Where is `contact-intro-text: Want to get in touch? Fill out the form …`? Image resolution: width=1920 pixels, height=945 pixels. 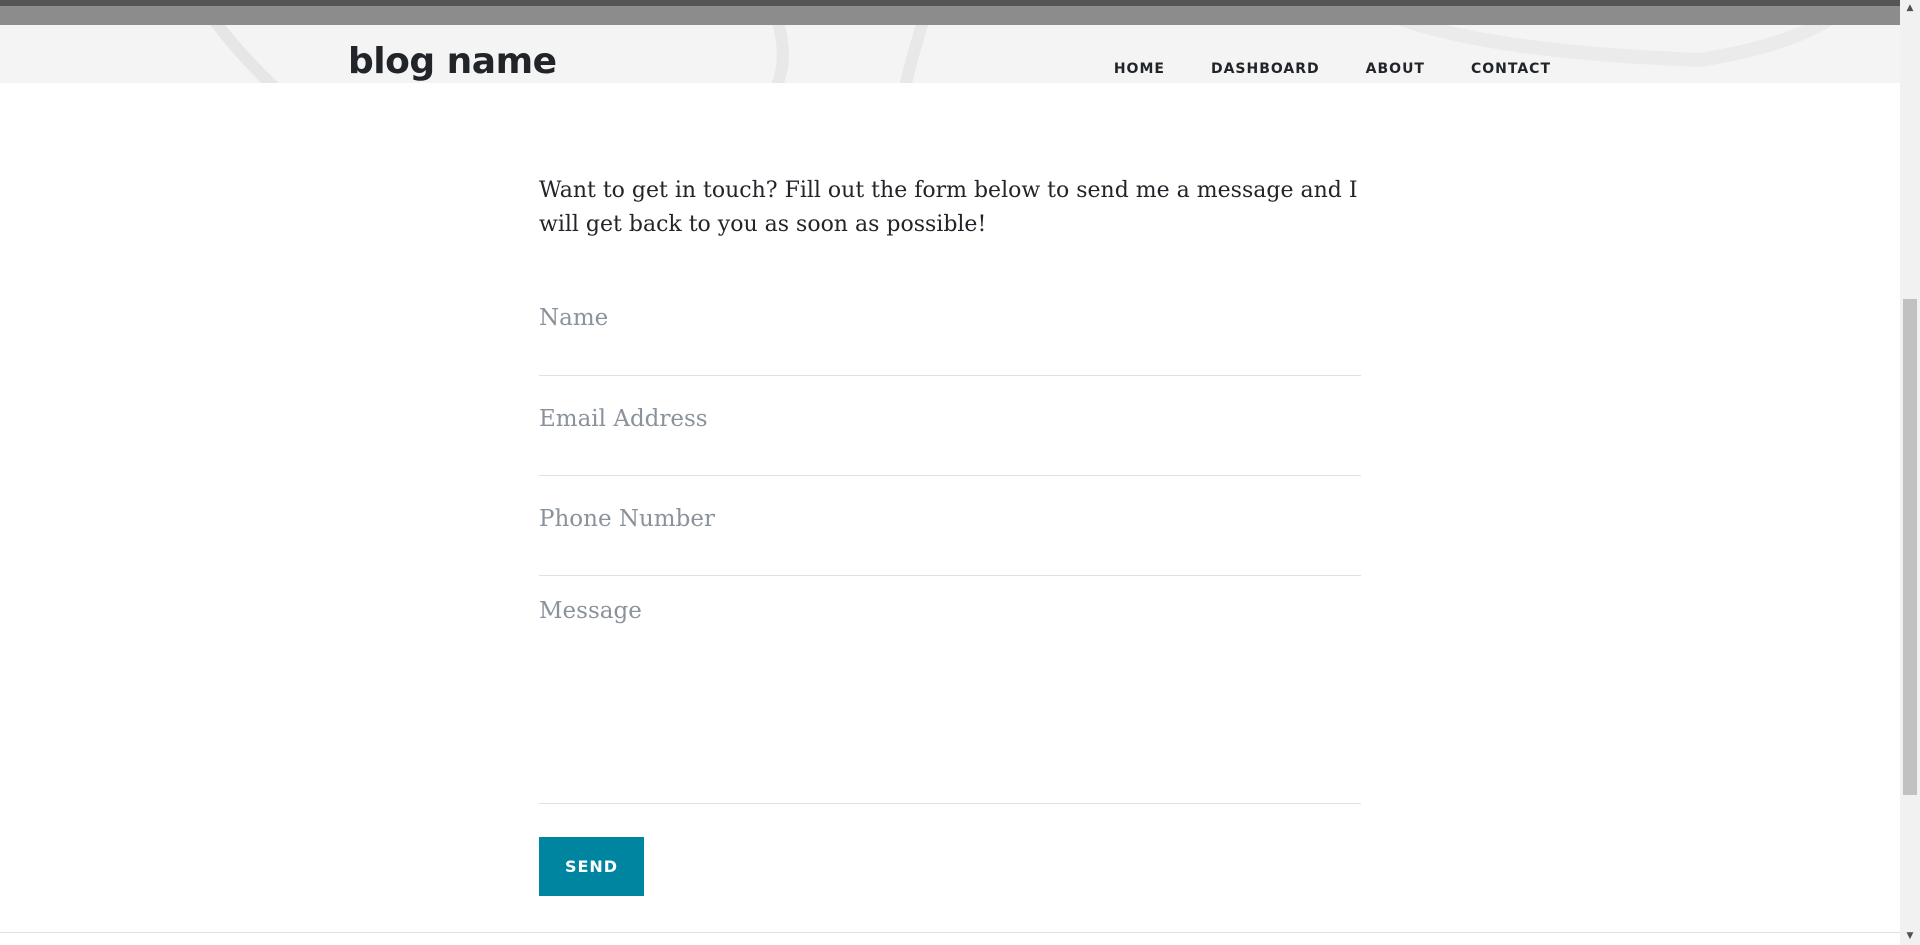
contact-intro-text: Want to get in touch? Fill out the form … is located at coordinates (948, 207).